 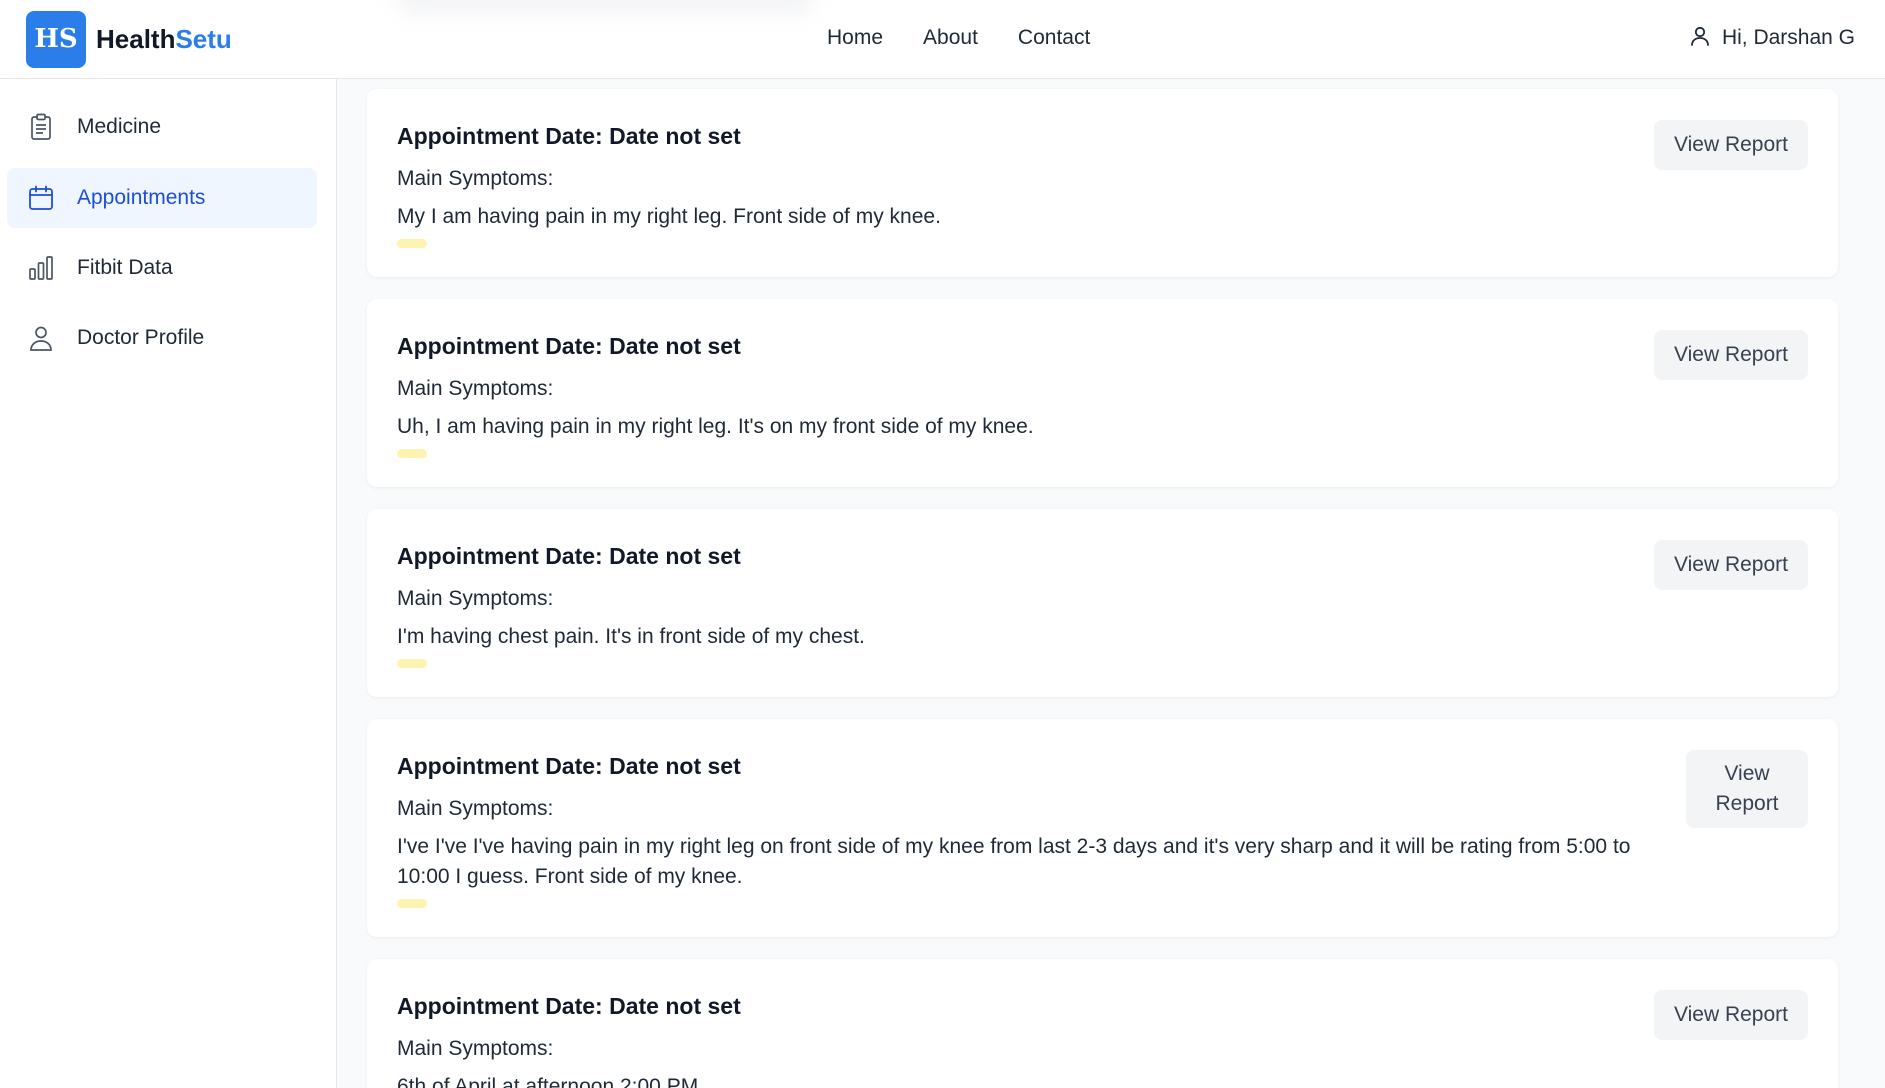 I want to click on sidebar-item-fitbit-data: Fitbit Data, so click(x=162, y=268).